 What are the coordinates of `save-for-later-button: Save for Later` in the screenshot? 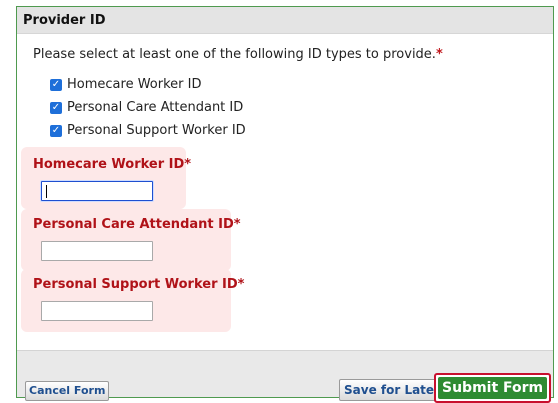 It's located at (392, 390).